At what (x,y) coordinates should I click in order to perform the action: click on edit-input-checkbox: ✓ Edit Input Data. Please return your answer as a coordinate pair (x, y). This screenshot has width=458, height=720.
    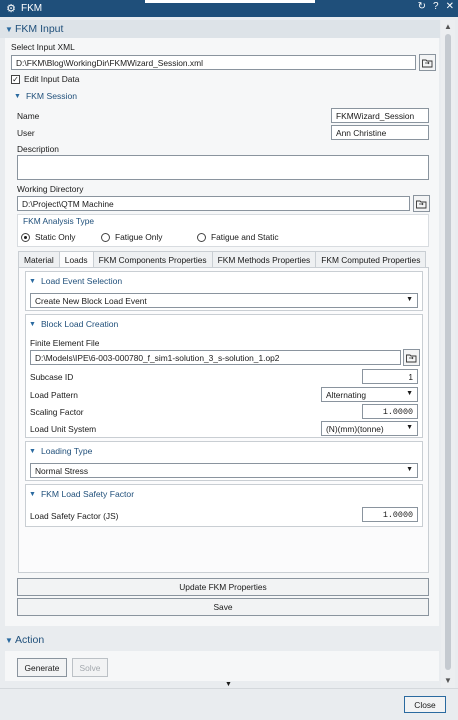
    Looking at the image, I should click on (45, 79).